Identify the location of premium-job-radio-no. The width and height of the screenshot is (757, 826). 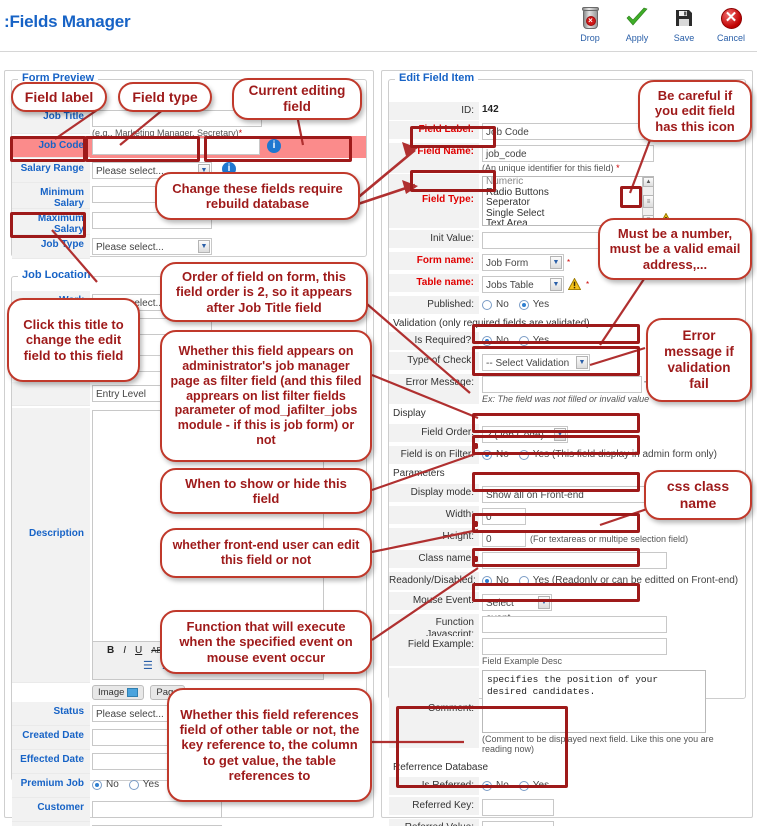
(97, 784).